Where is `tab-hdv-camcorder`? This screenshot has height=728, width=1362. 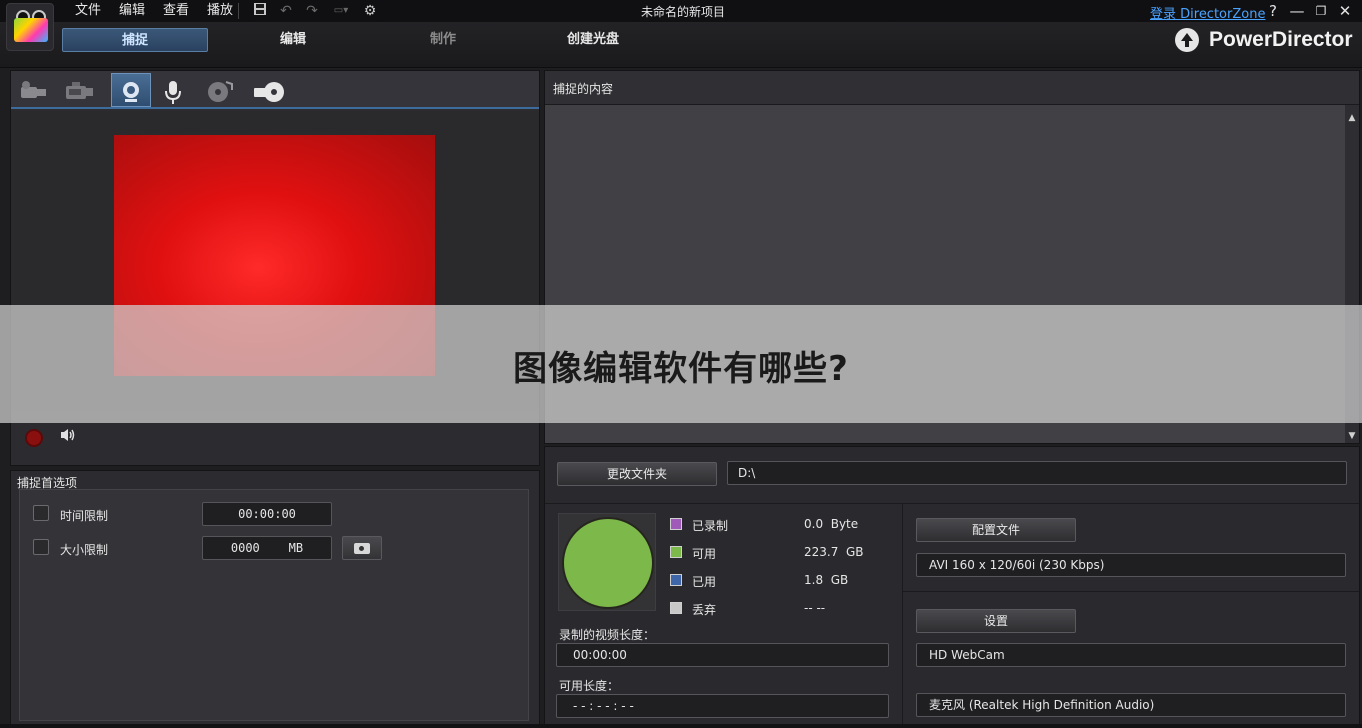 tab-hdv-camcorder is located at coordinates (77, 90).